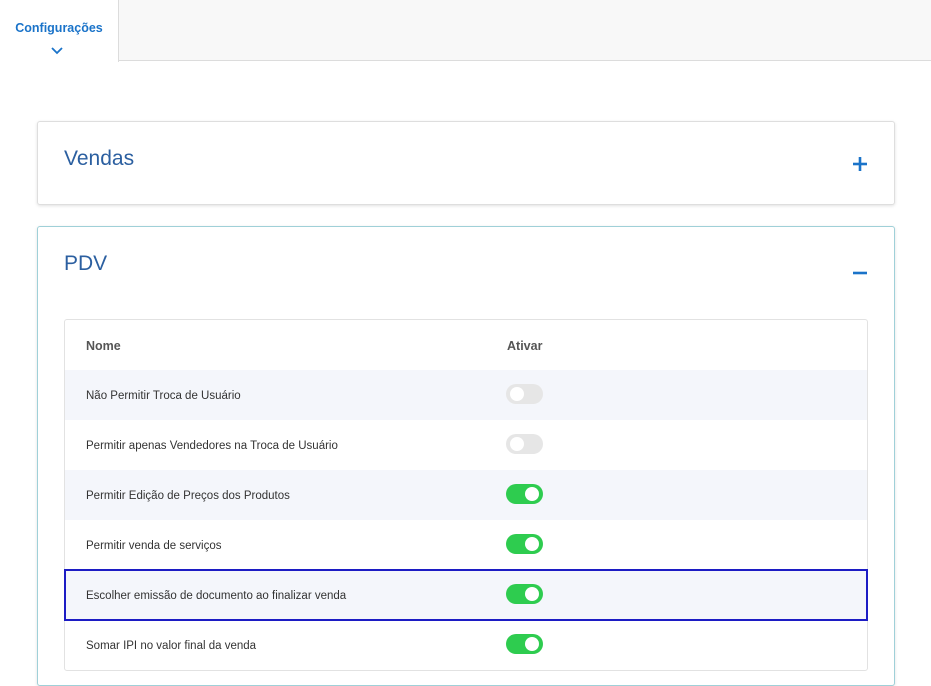 The image size is (931, 686). What do you see at coordinates (466, 645) in the screenshot?
I see `table-row: Somar IPI no valor final da venda` at bounding box center [466, 645].